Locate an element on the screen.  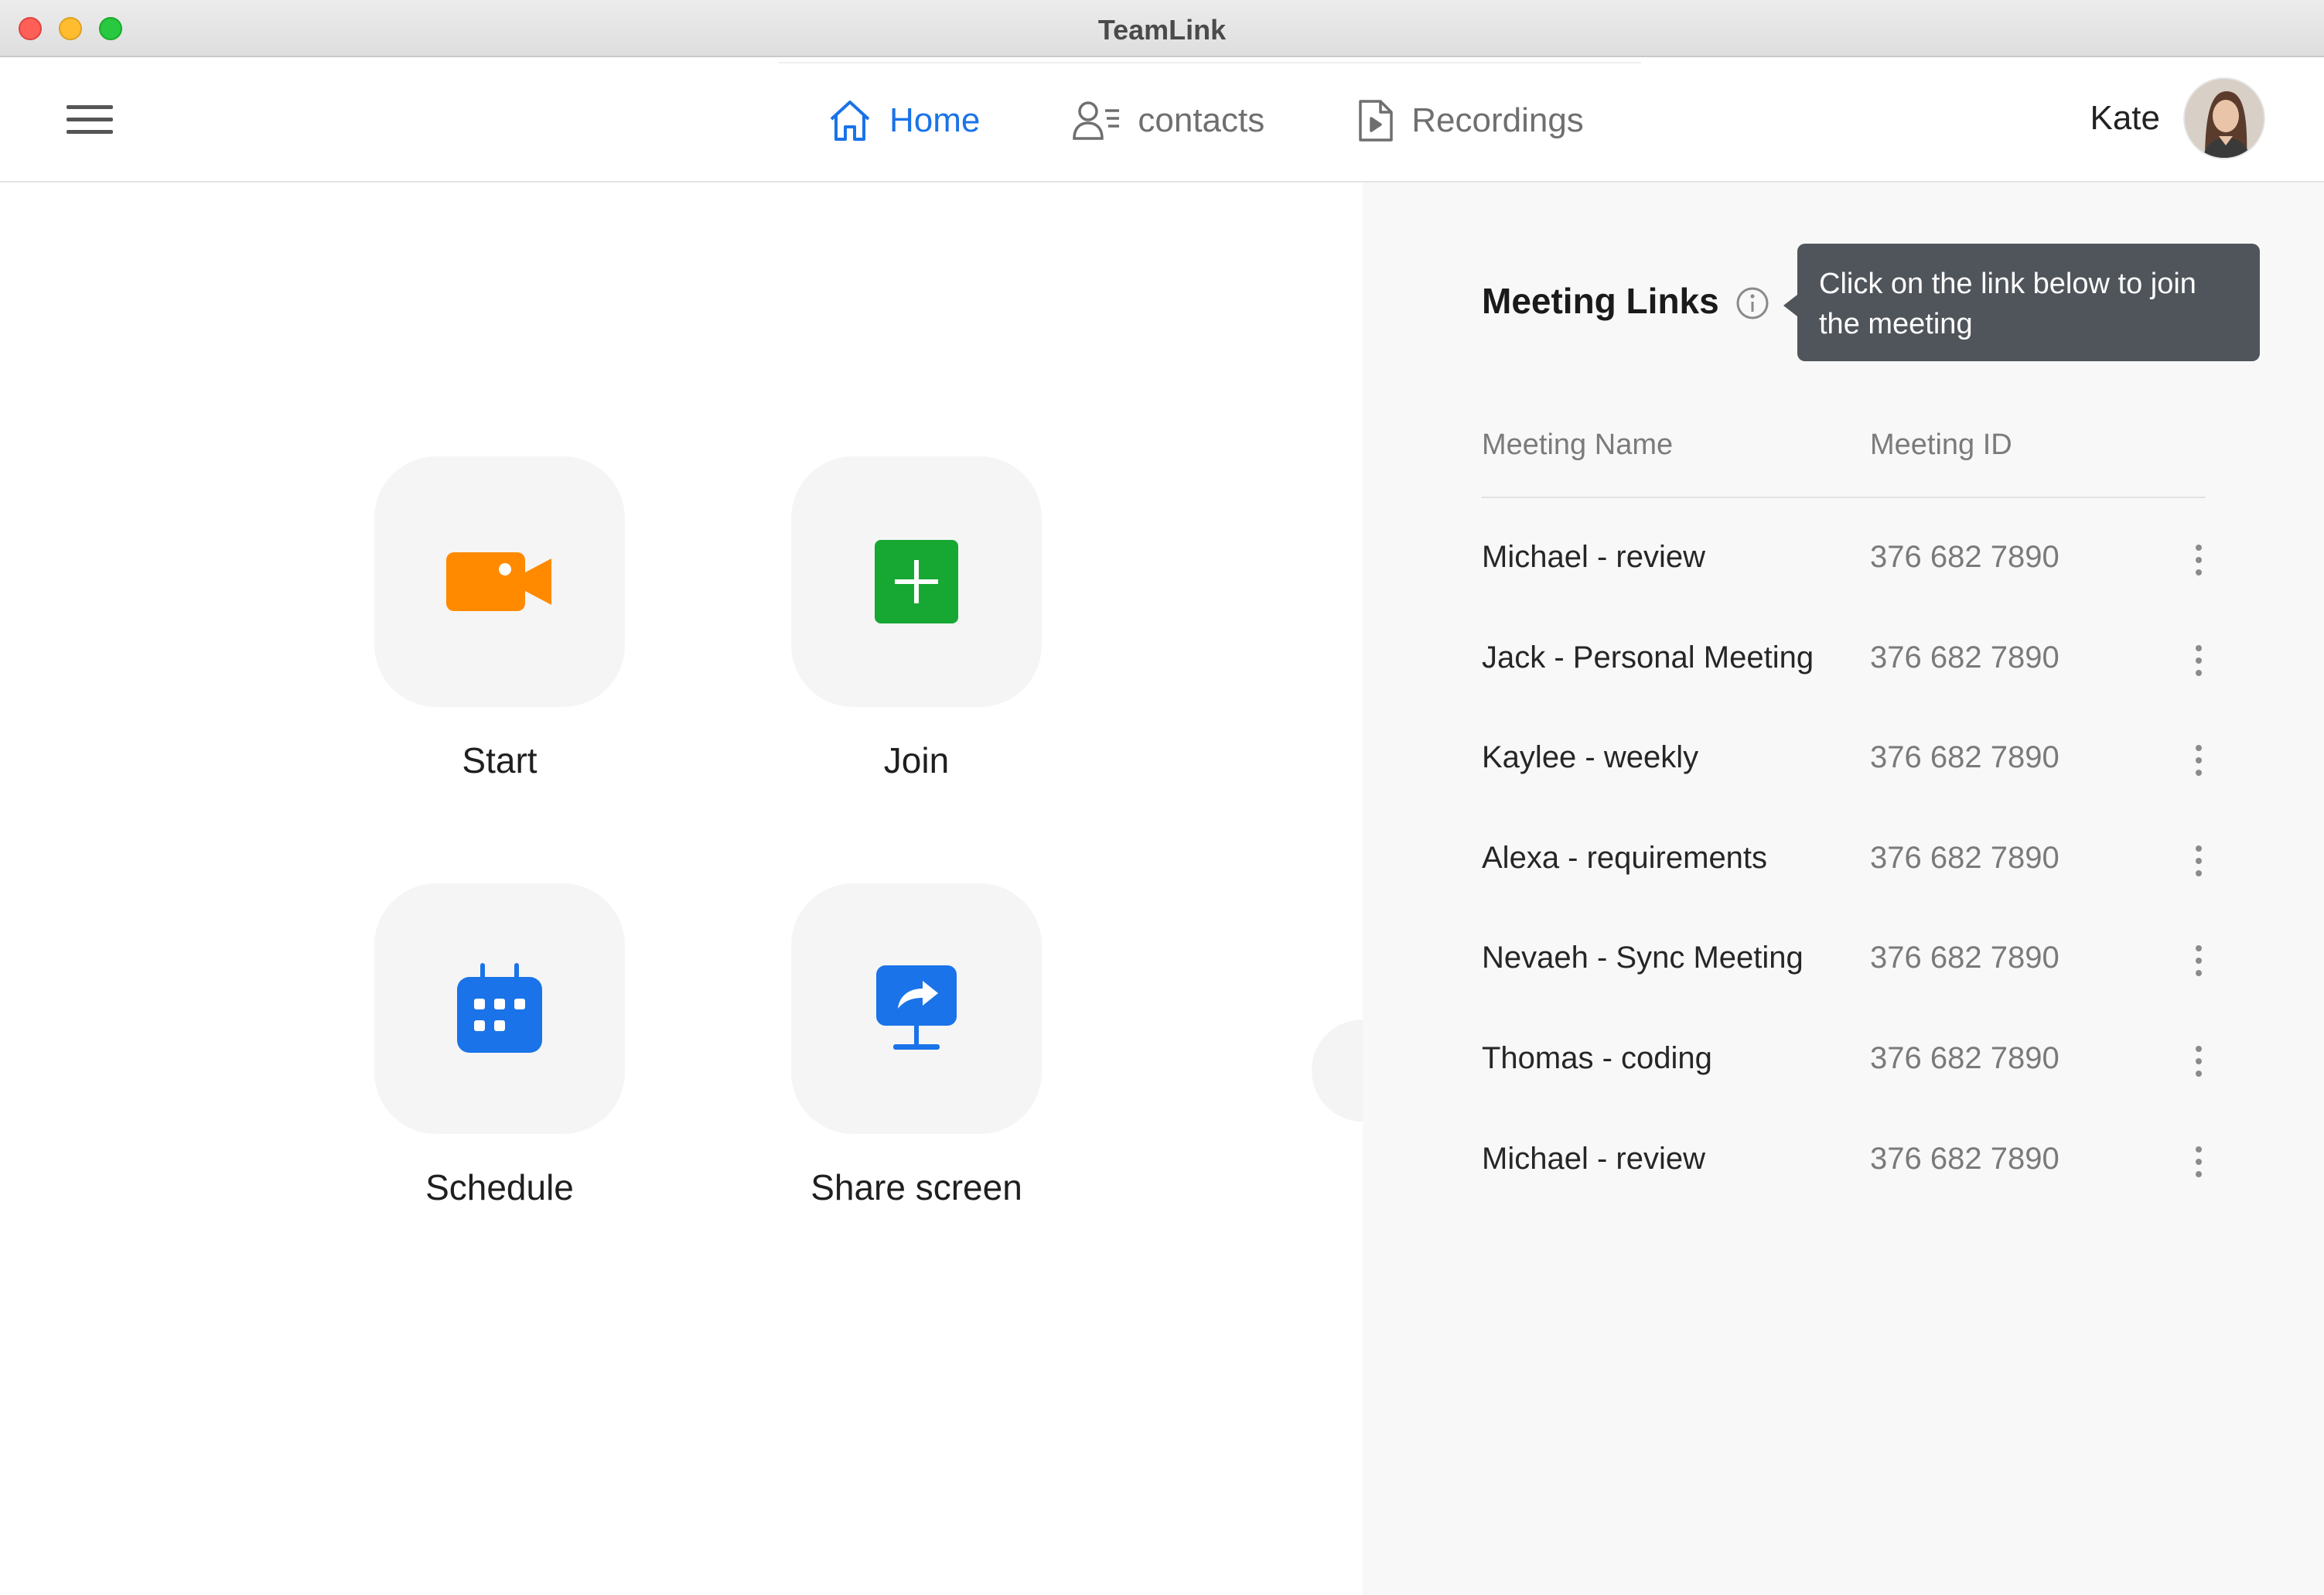
menu-icon is located at coordinates (91, 120).